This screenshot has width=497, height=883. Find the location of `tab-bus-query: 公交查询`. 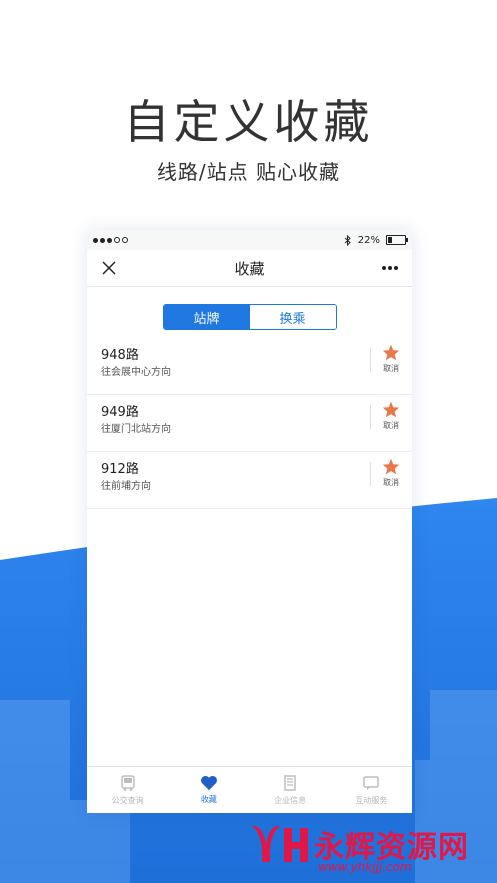

tab-bus-query: 公交查询 is located at coordinates (127, 790).